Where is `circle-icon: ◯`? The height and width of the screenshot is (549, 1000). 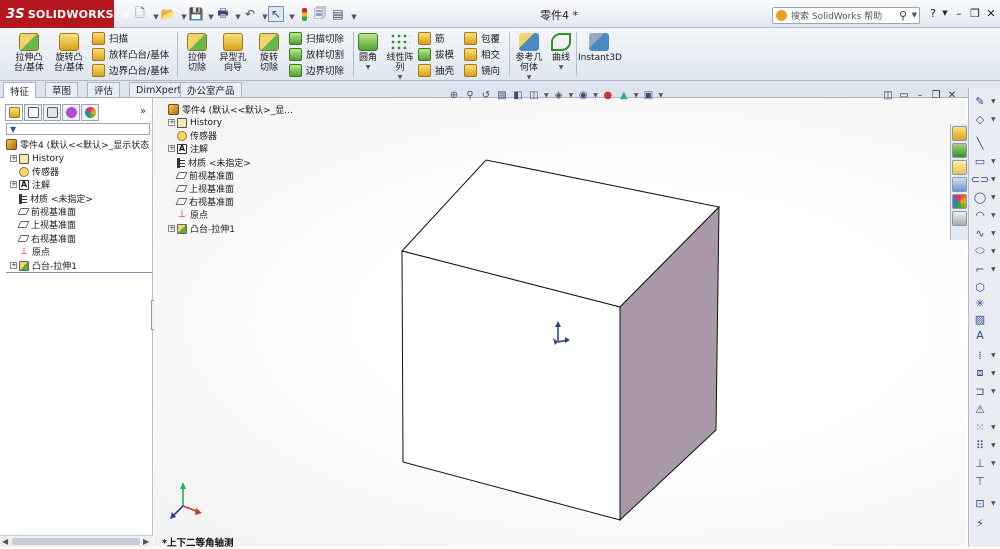
circle-icon: ◯ is located at coordinates (980, 197).